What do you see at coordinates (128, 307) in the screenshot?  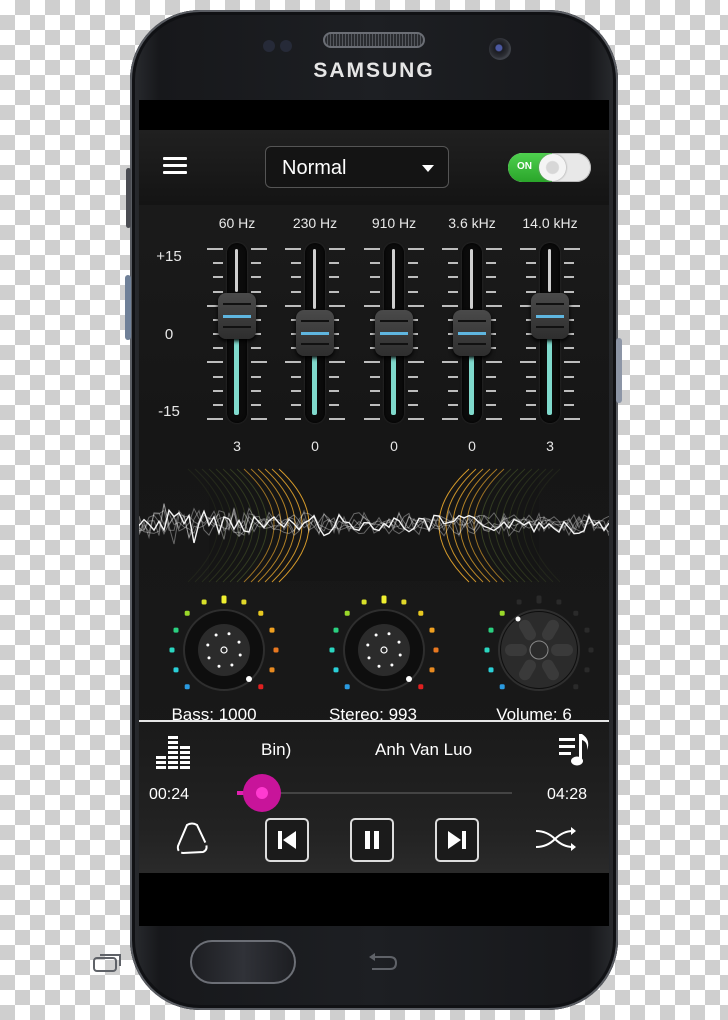 I see `volume-down-button` at bounding box center [128, 307].